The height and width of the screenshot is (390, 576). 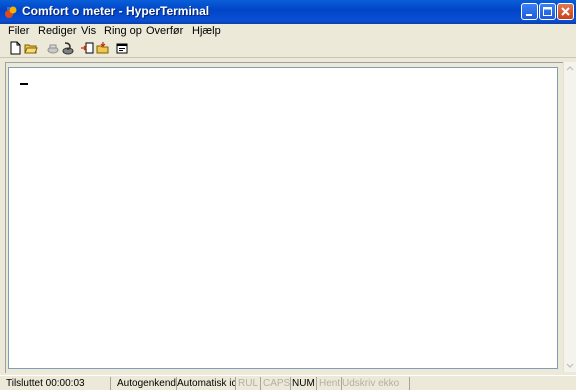 What do you see at coordinates (277, 383) in the screenshot?
I see `status-caps-lock: CAPS` at bounding box center [277, 383].